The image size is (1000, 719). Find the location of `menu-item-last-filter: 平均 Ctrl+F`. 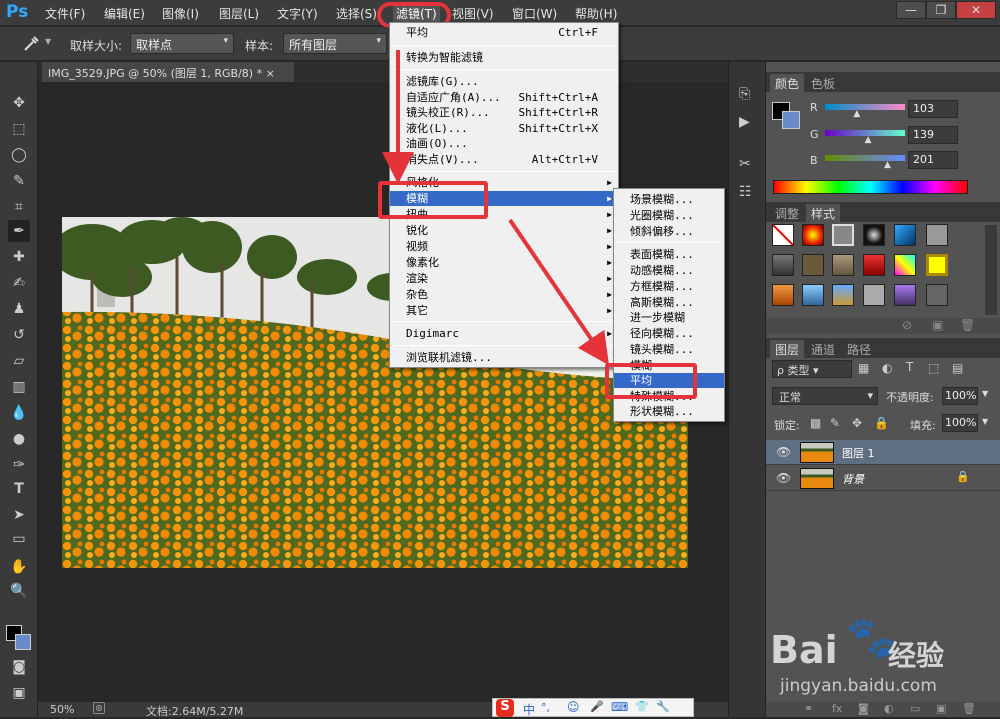

menu-item-last-filter: 平均 Ctrl+F is located at coordinates (504, 32).